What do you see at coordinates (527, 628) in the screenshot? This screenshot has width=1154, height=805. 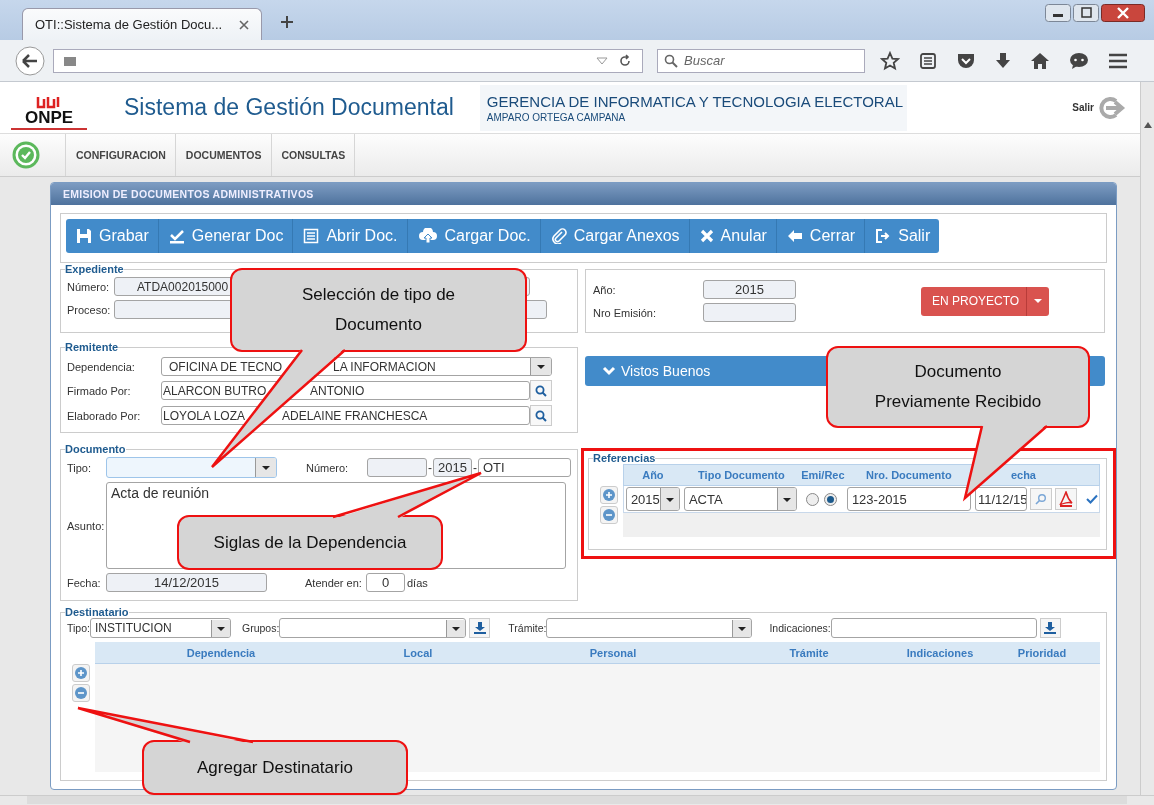 I see `field-label: Trámite:` at bounding box center [527, 628].